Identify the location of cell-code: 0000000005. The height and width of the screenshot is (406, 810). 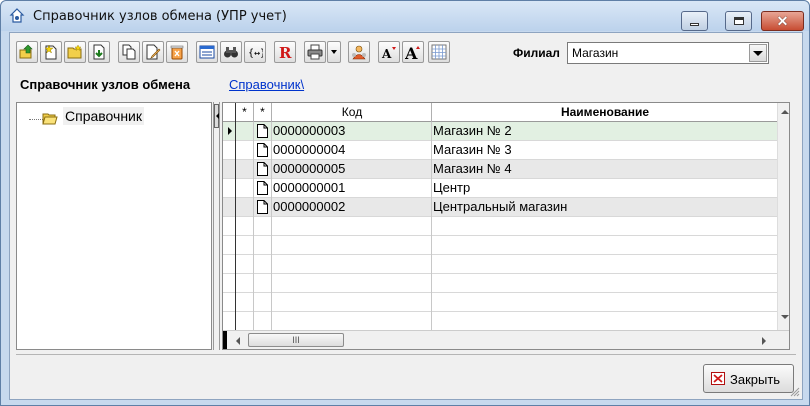
(352, 169).